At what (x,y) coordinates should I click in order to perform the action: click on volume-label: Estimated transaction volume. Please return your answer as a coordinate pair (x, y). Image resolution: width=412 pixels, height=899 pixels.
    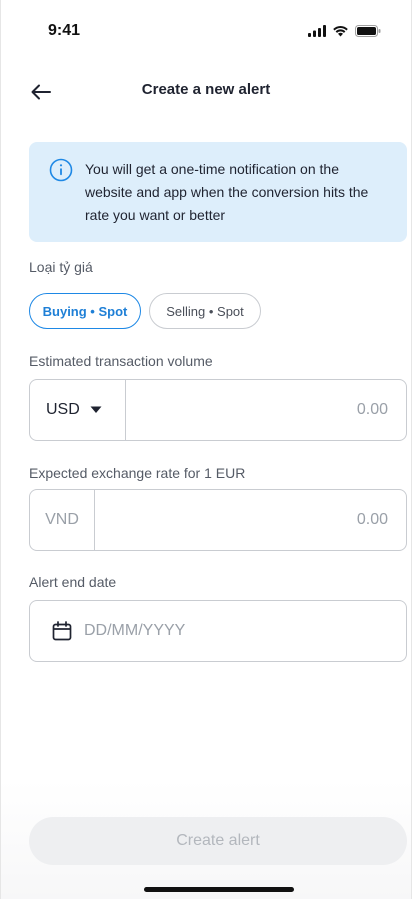
    Looking at the image, I should click on (121, 361).